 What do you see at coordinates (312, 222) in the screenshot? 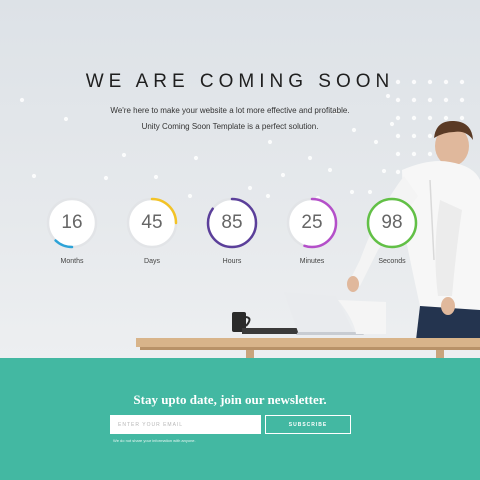
I see `countdown-value: 25` at bounding box center [312, 222].